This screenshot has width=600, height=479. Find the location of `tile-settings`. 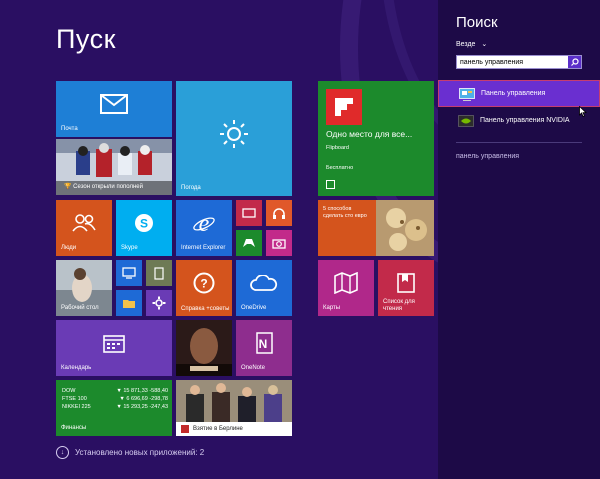

tile-settings is located at coordinates (159, 303).